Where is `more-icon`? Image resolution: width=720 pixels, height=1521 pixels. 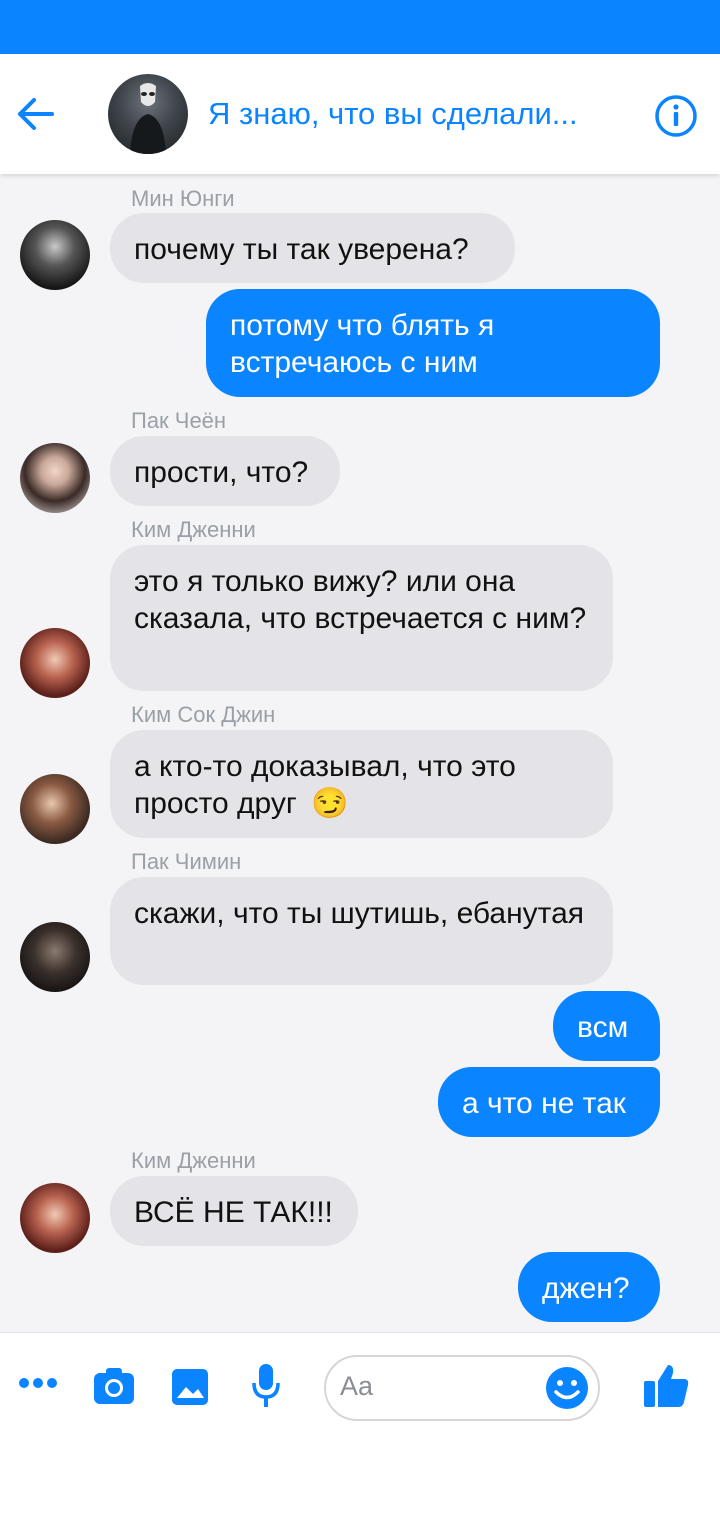
more-icon is located at coordinates (38, 1383).